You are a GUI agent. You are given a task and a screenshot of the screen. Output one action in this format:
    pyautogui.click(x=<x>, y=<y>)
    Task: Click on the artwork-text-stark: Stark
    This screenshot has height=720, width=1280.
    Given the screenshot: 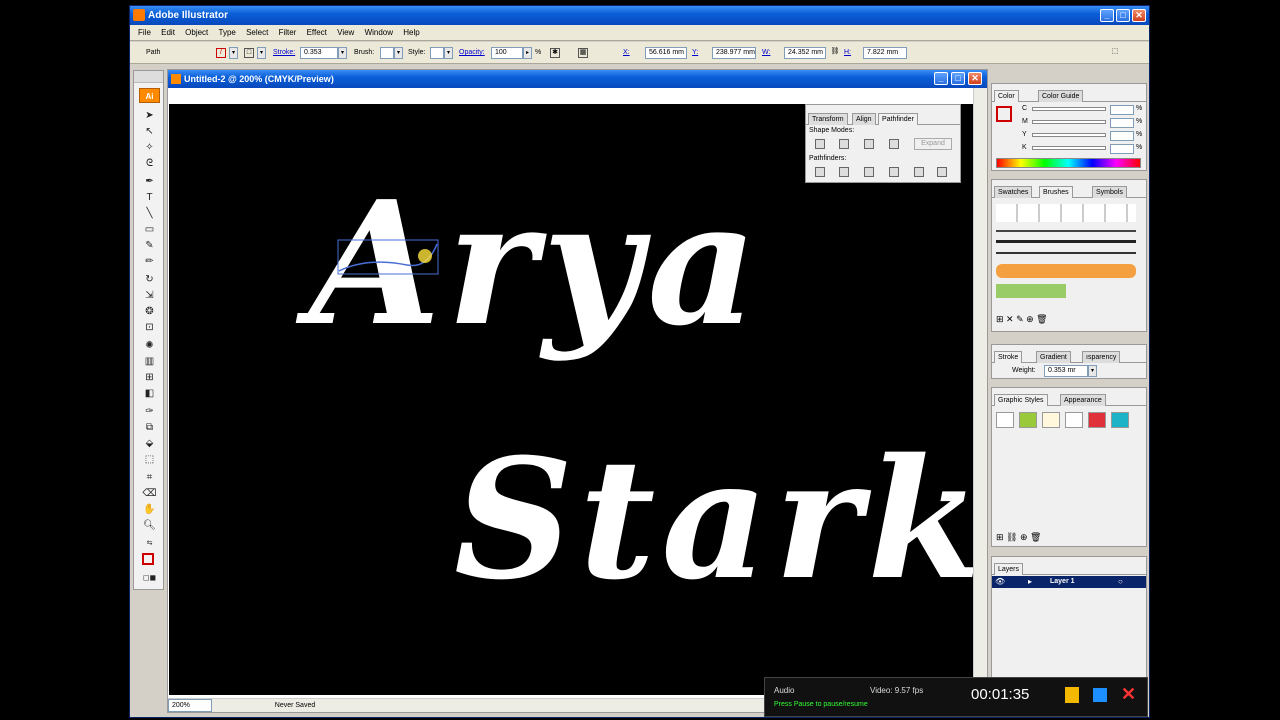 What is the action you would take?
    pyautogui.click(x=713, y=519)
    